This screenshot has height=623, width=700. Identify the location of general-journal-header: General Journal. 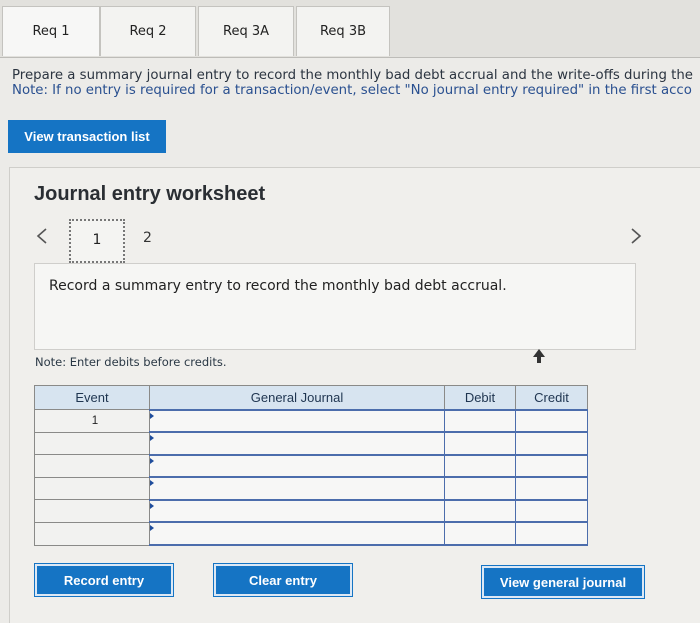
(297, 397).